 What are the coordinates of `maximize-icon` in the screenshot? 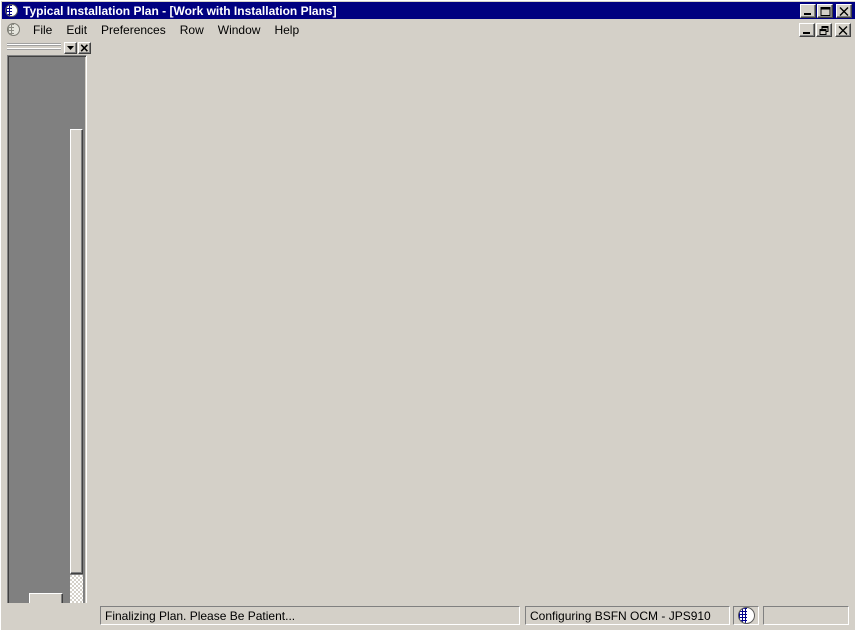 It's located at (825, 11).